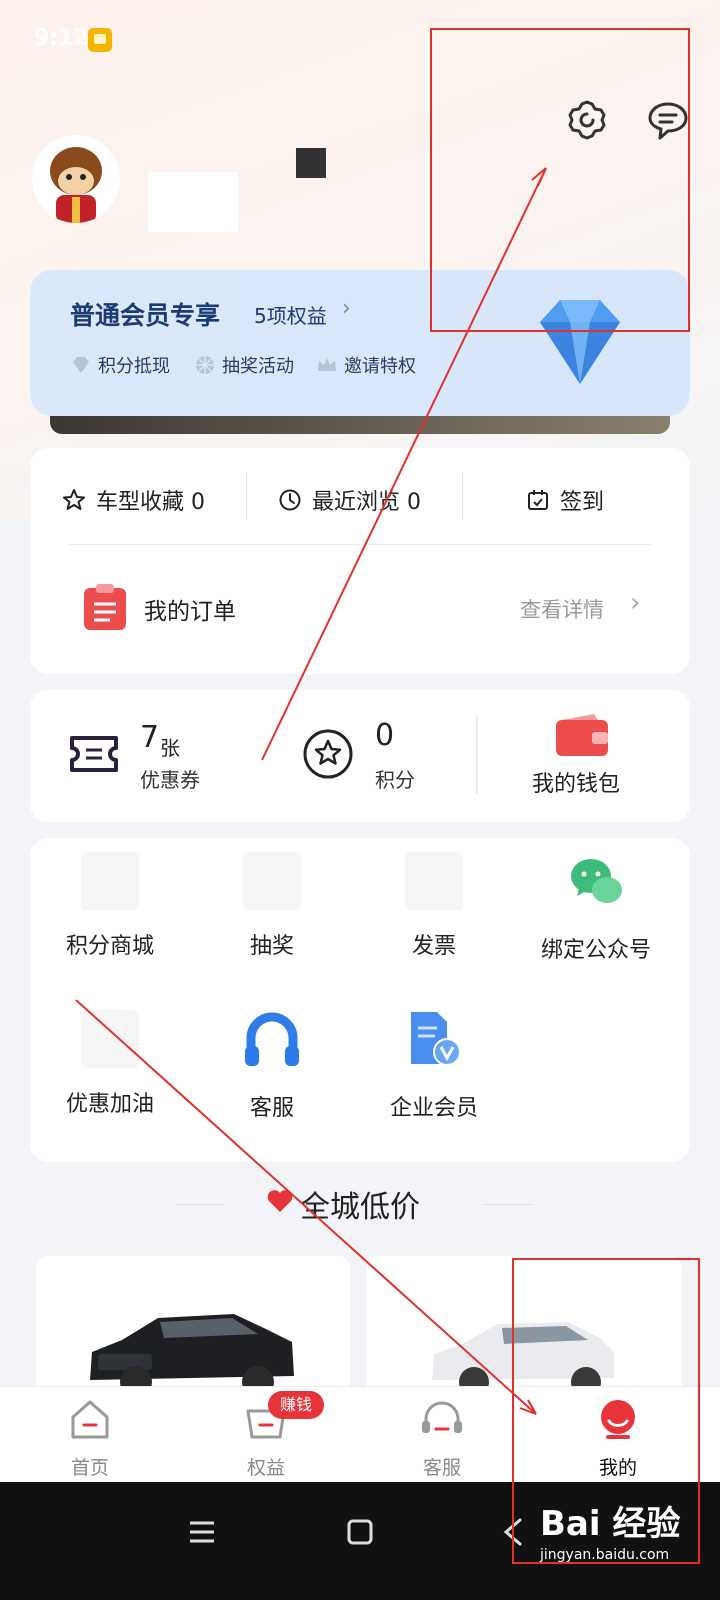 The image size is (720, 1600). I want to click on watermark-logo: Bai 经验, so click(610, 1524).